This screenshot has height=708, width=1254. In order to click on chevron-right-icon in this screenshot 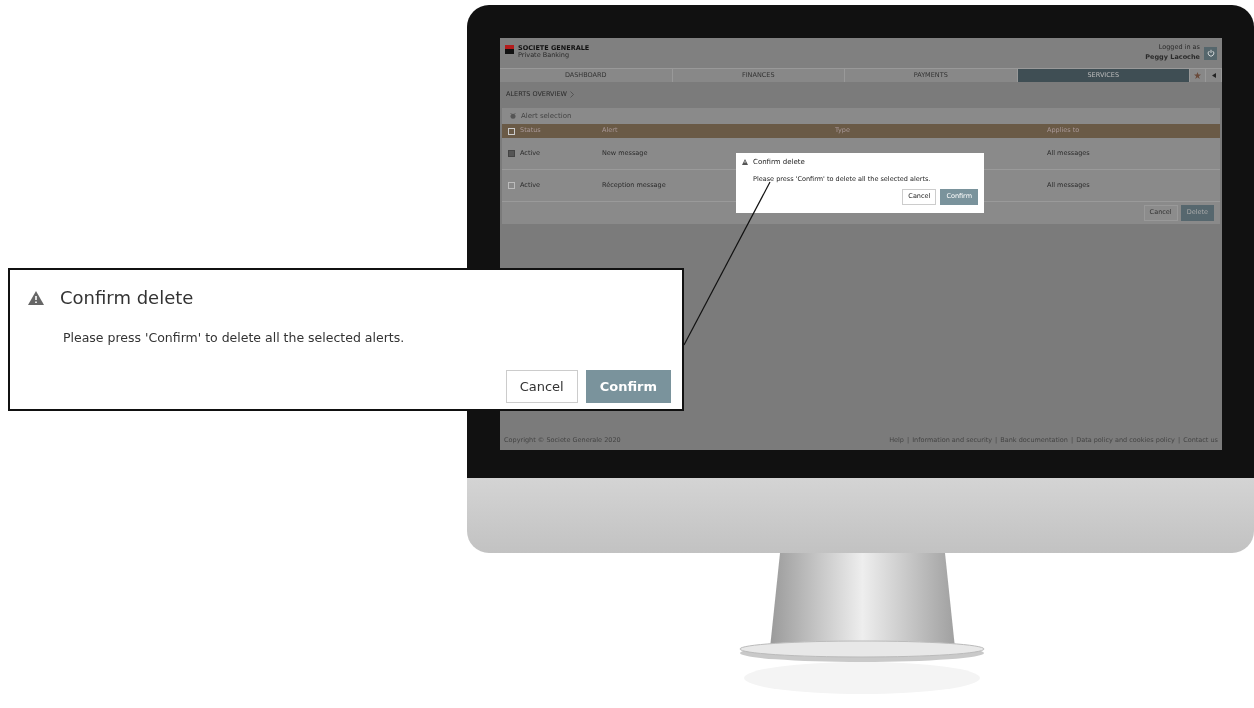, I will do `click(572, 95)`.